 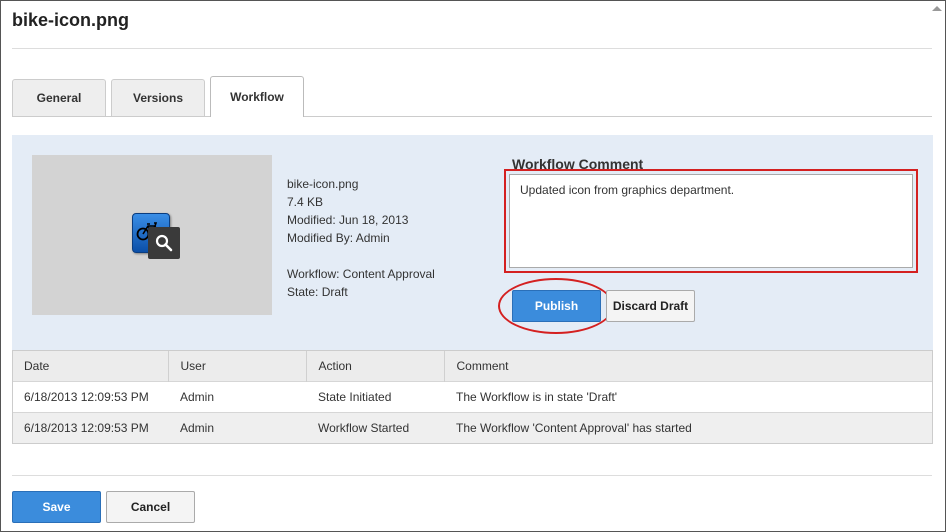 What do you see at coordinates (150, 507) in the screenshot?
I see `cancel-button: Cancel` at bounding box center [150, 507].